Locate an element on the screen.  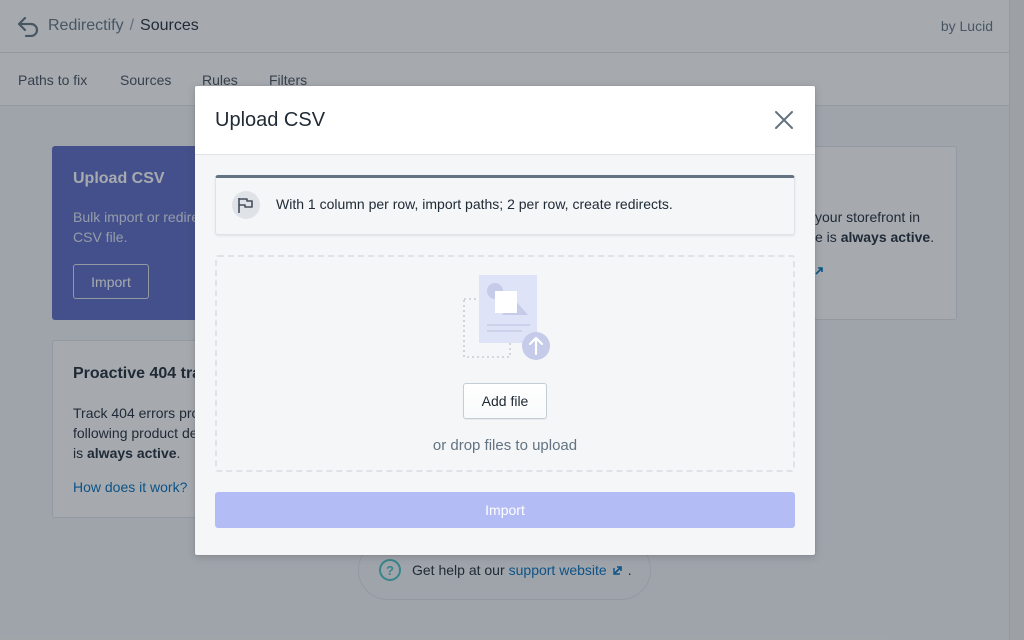
close-icon is located at coordinates (784, 120).